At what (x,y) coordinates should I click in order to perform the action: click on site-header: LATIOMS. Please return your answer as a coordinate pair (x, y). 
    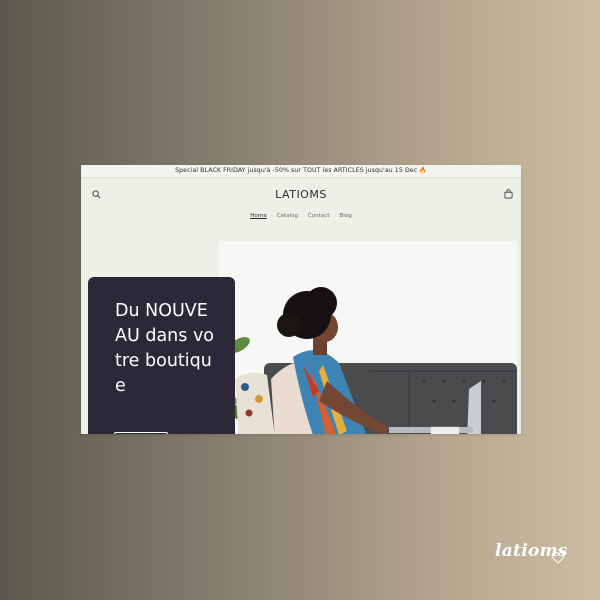
    Looking at the image, I should click on (301, 193).